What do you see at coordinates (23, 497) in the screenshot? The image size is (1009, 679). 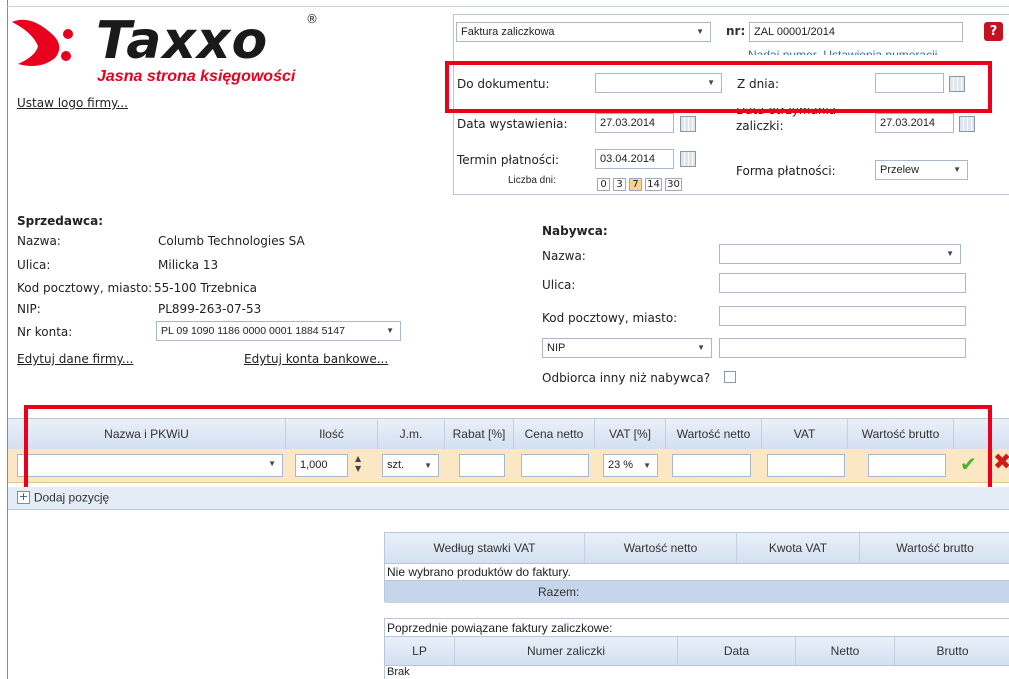 I see `plus-icon: +` at bounding box center [23, 497].